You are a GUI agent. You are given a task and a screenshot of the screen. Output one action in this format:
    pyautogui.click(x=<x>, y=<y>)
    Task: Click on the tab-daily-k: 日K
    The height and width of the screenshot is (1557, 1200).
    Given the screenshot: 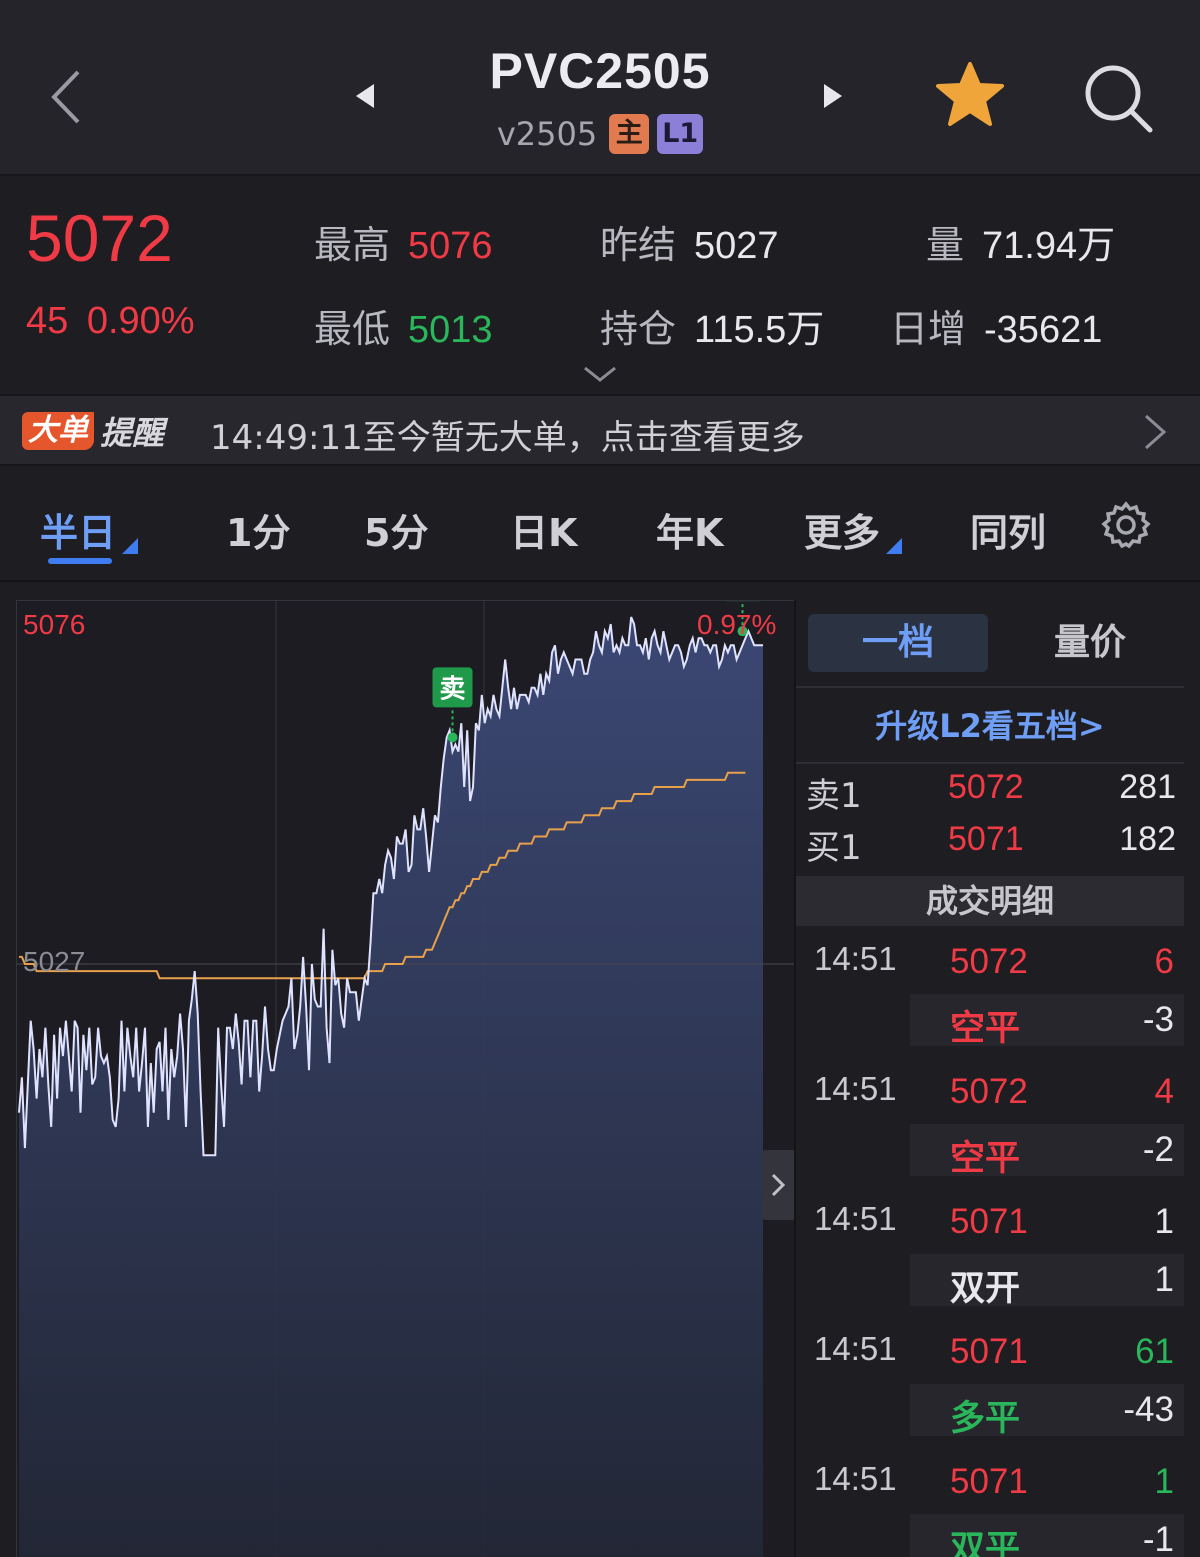 What is the action you would take?
    pyautogui.click(x=543, y=529)
    